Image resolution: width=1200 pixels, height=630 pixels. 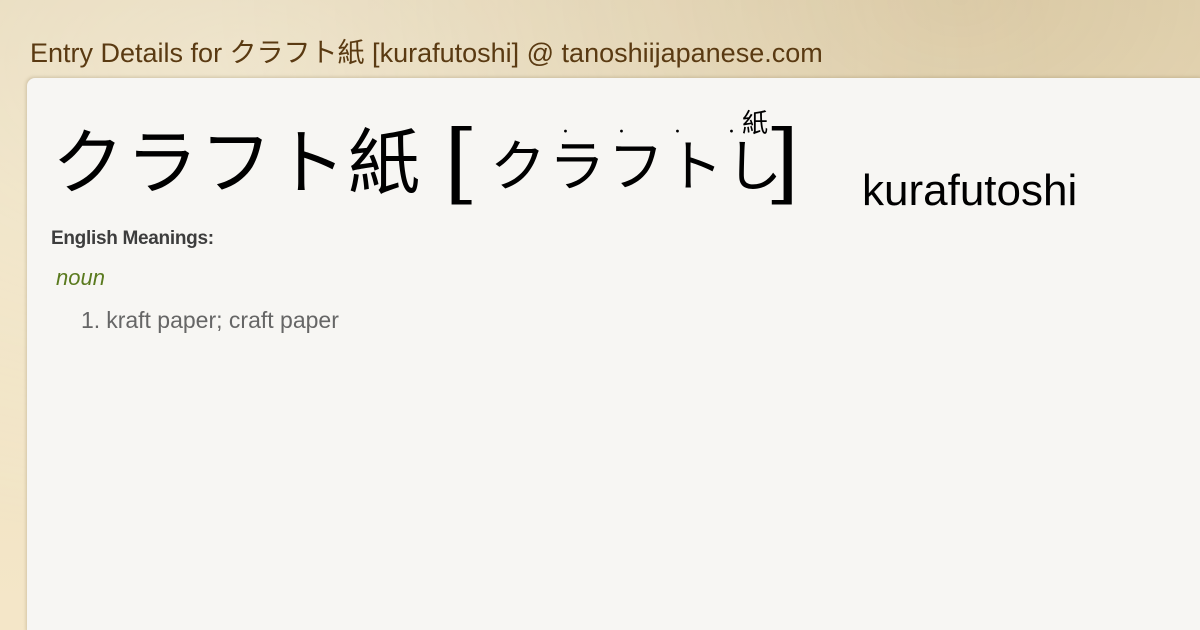 What do you see at coordinates (91, 320) in the screenshot?
I see `sense-number: 1.` at bounding box center [91, 320].